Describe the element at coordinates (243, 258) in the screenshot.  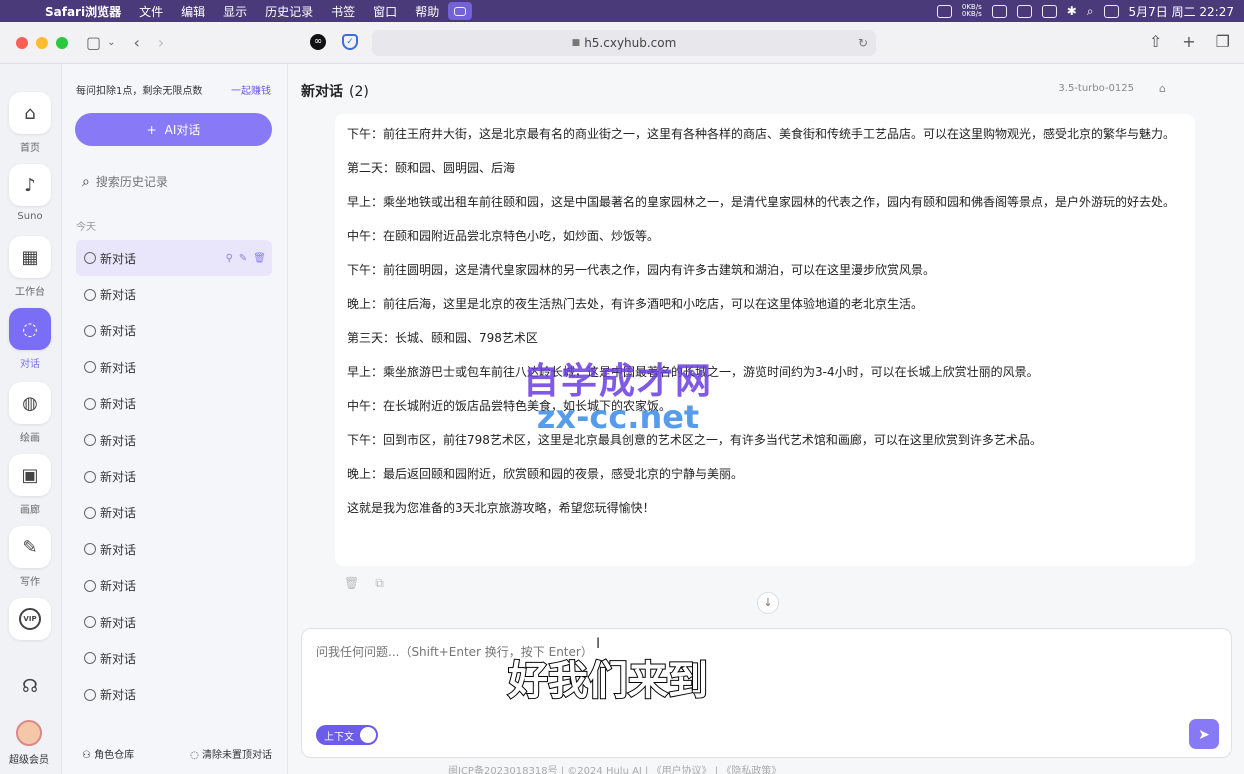
I see `edit-icon: ✎` at that location.